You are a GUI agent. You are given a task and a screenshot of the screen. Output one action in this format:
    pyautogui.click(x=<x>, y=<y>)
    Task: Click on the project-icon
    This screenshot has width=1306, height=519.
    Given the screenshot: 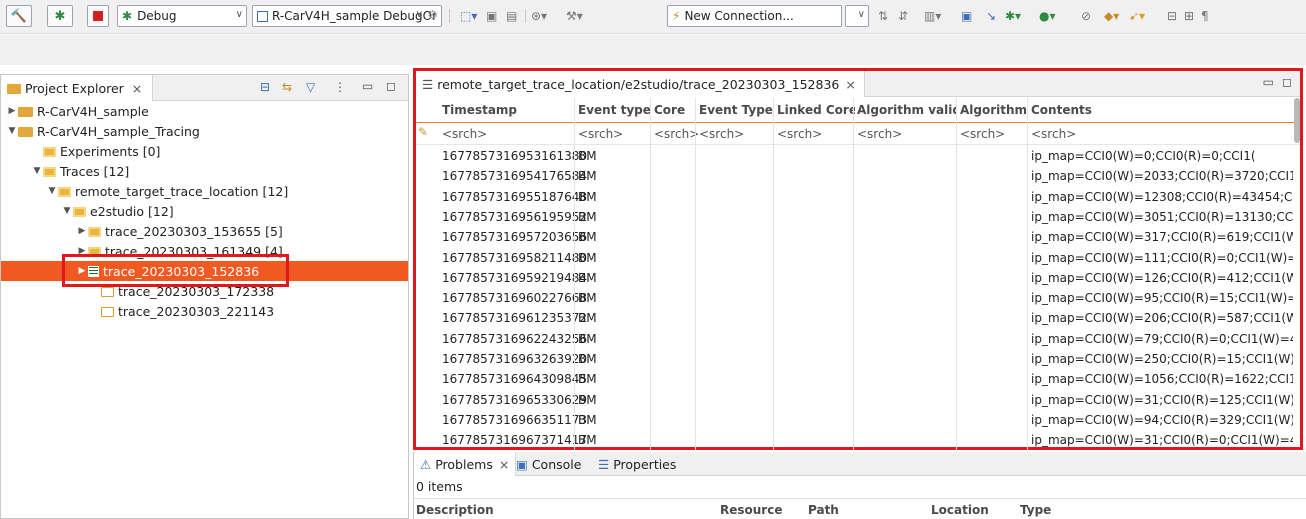 What is the action you would take?
    pyautogui.click(x=25, y=112)
    